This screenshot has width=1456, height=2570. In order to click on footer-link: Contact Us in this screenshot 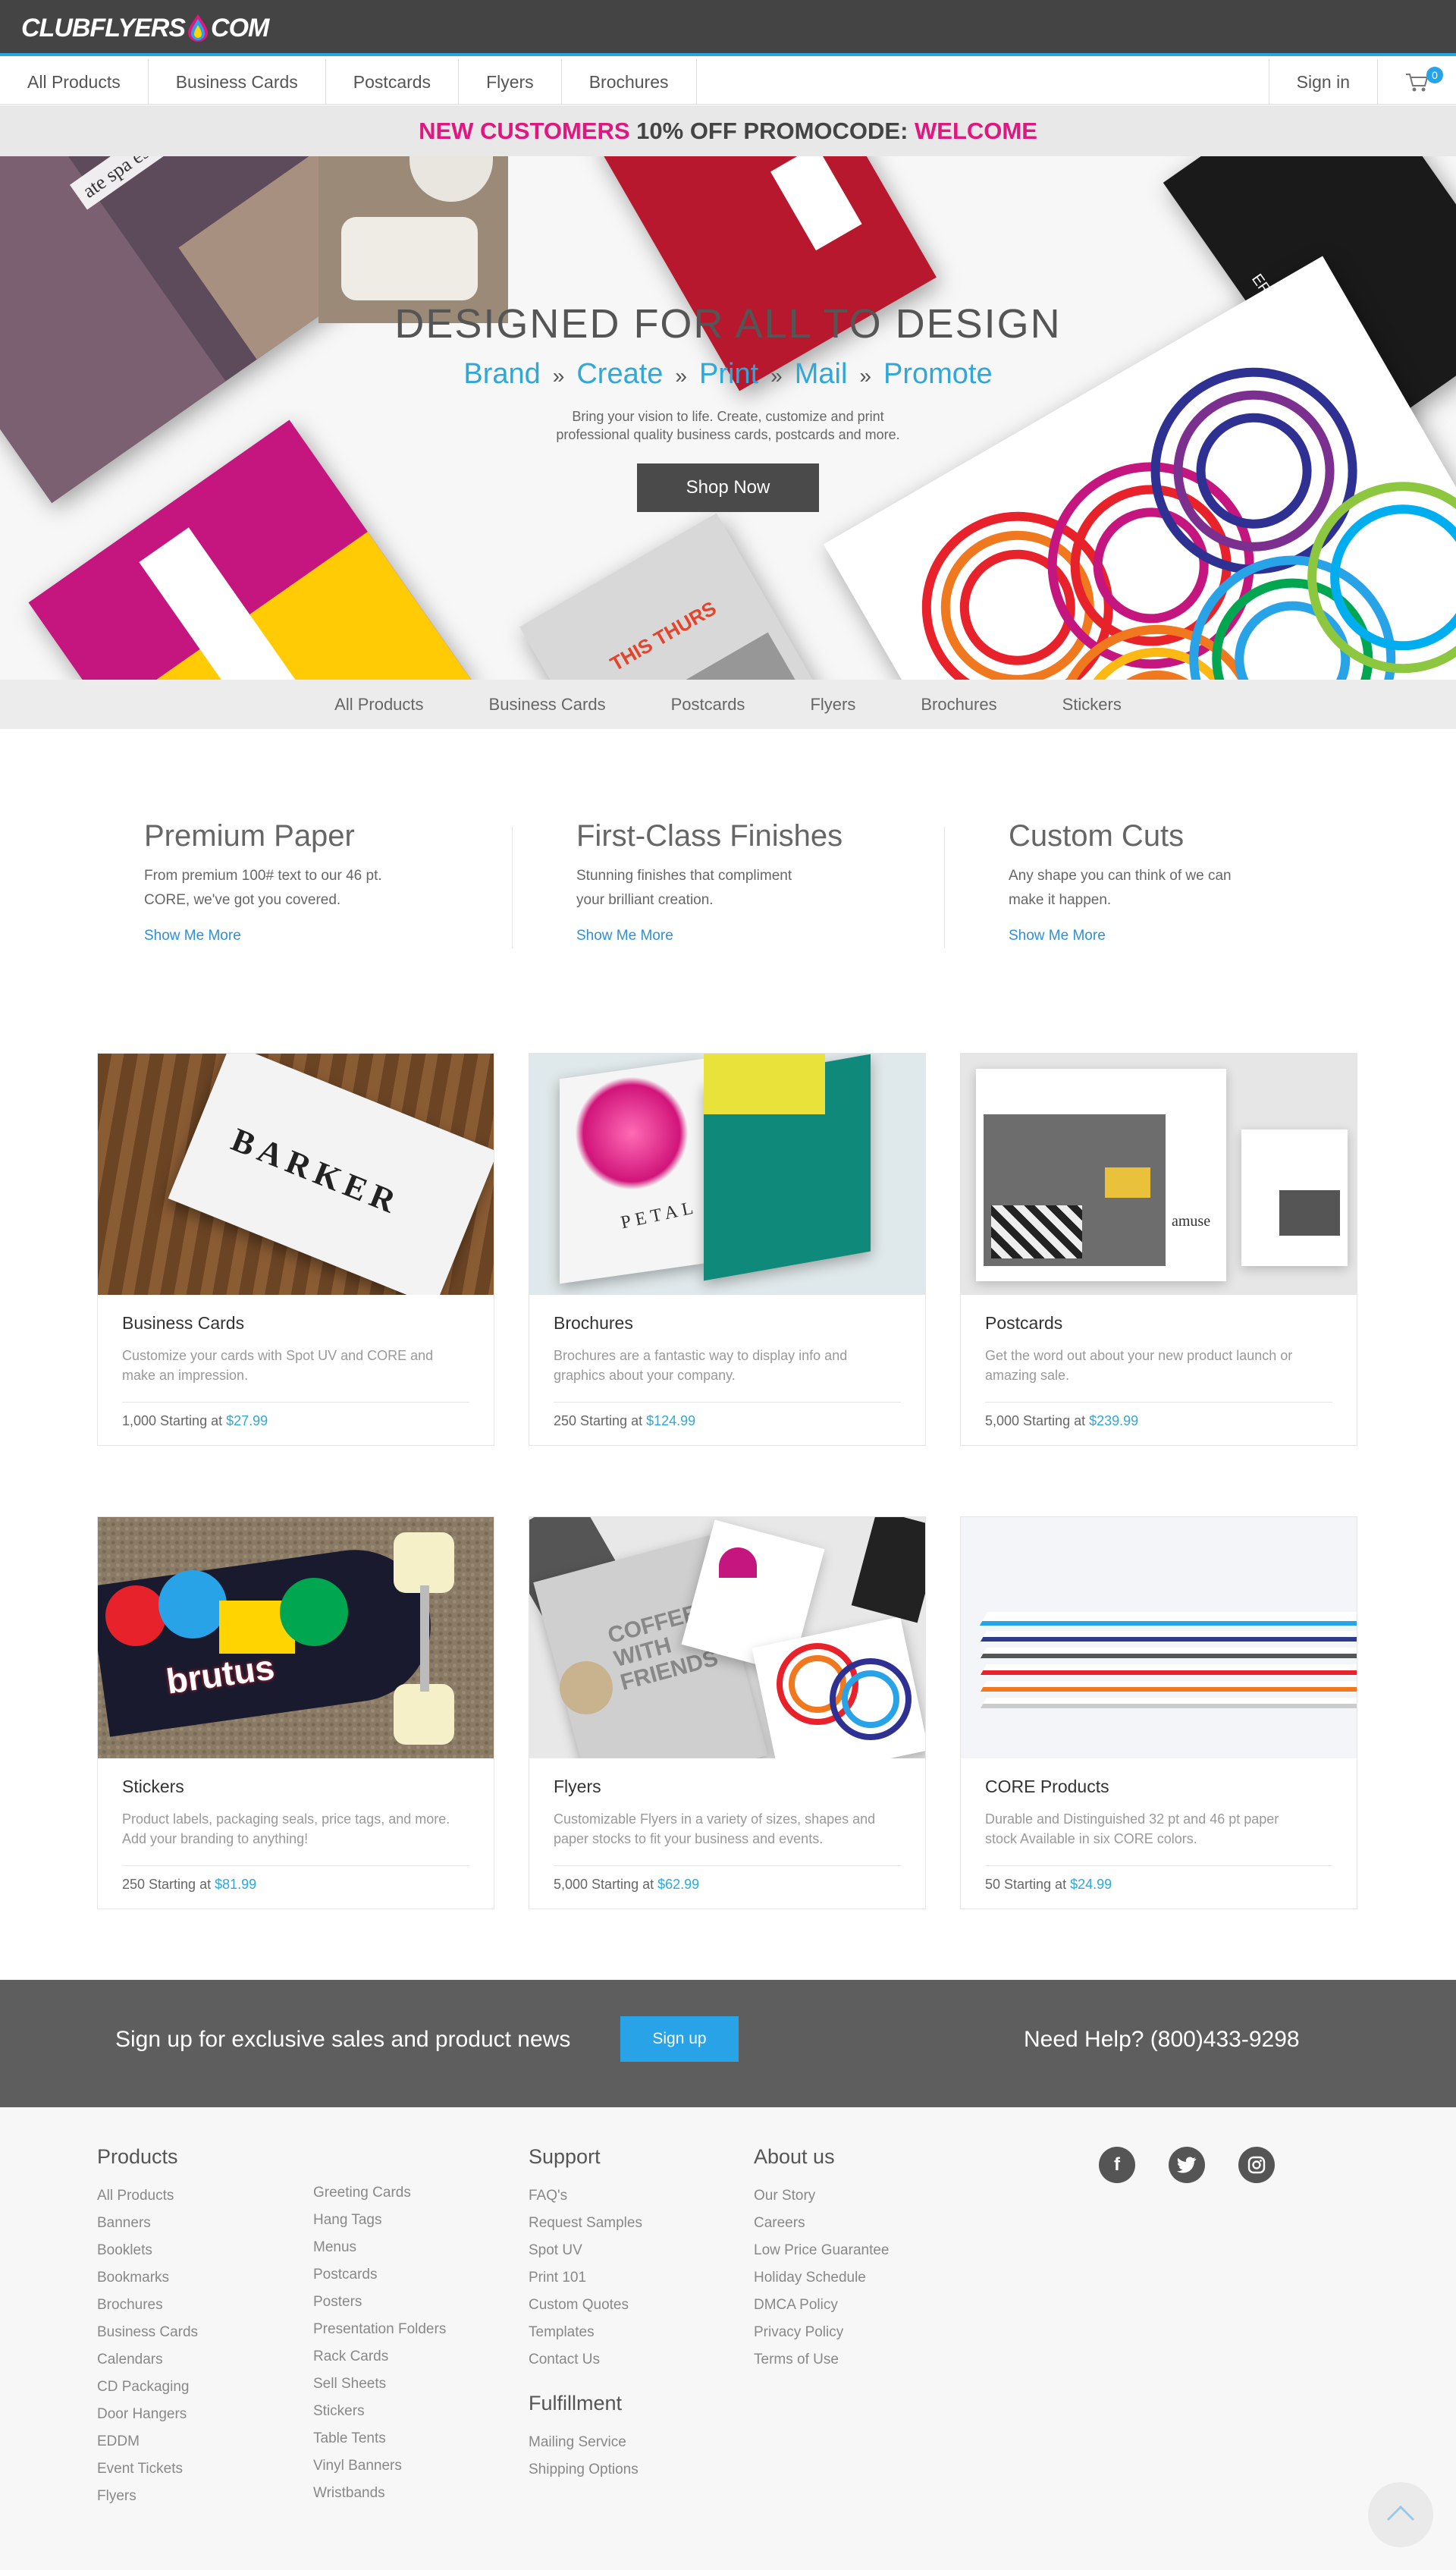, I will do `click(585, 2360)`.